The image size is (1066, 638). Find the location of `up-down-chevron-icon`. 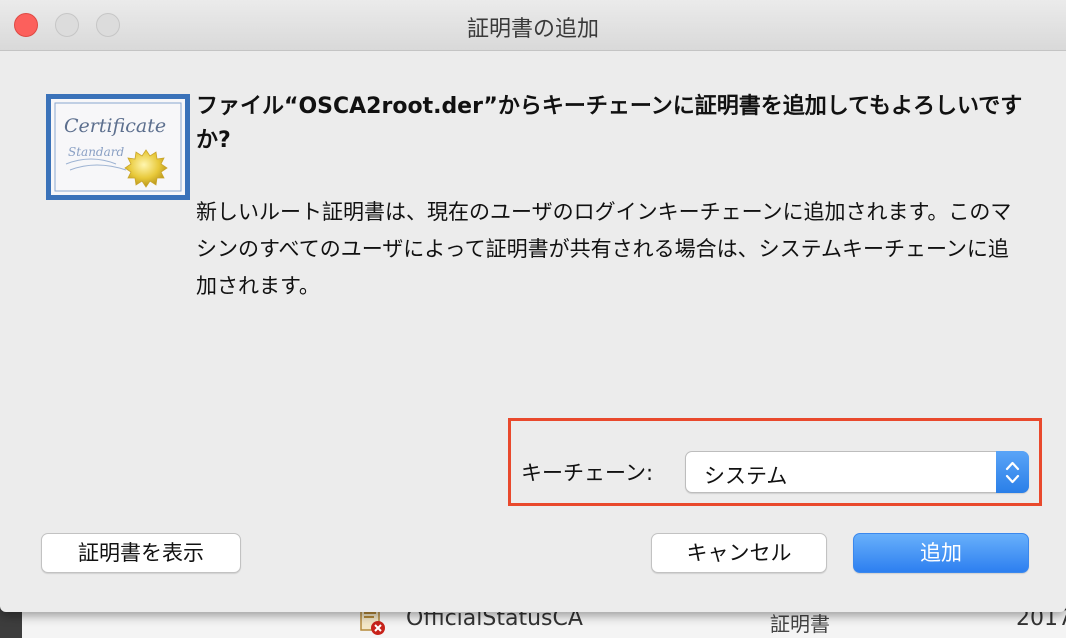

up-down-chevron-icon is located at coordinates (1012, 472).